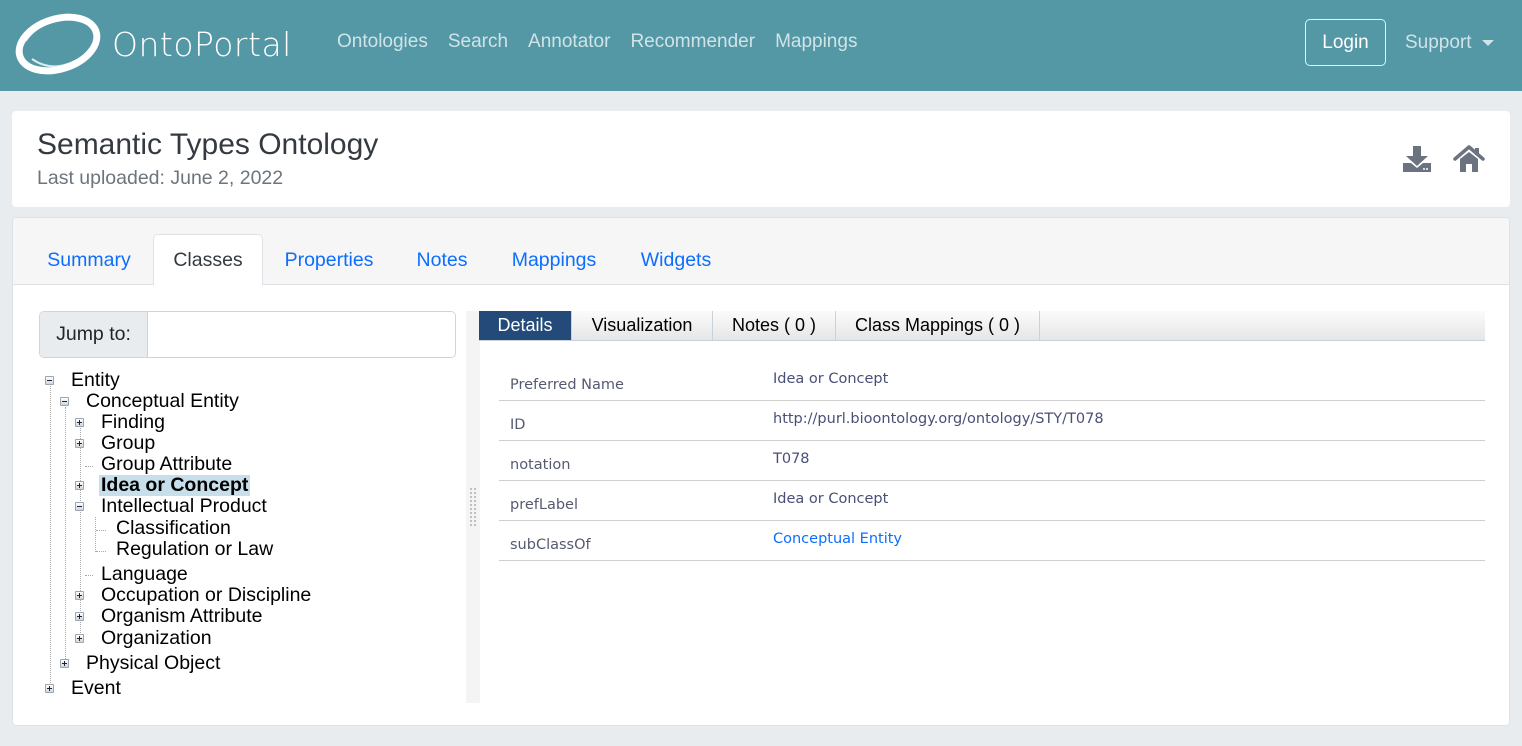 The height and width of the screenshot is (746, 1522). What do you see at coordinates (518, 425) in the screenshot?
I see `property-name: ID` at bounding box center [518, 425].